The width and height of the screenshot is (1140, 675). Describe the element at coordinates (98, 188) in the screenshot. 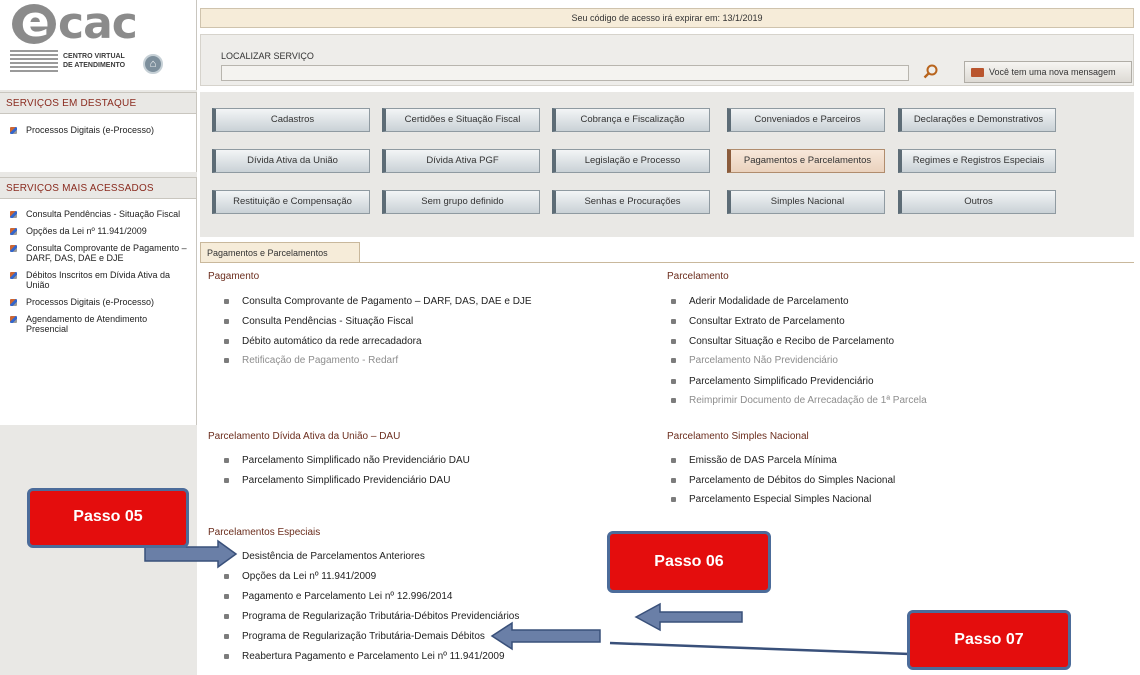

I see `most-accessed-title: SERVIÇOS MAIS ACESSADOS` at that location.